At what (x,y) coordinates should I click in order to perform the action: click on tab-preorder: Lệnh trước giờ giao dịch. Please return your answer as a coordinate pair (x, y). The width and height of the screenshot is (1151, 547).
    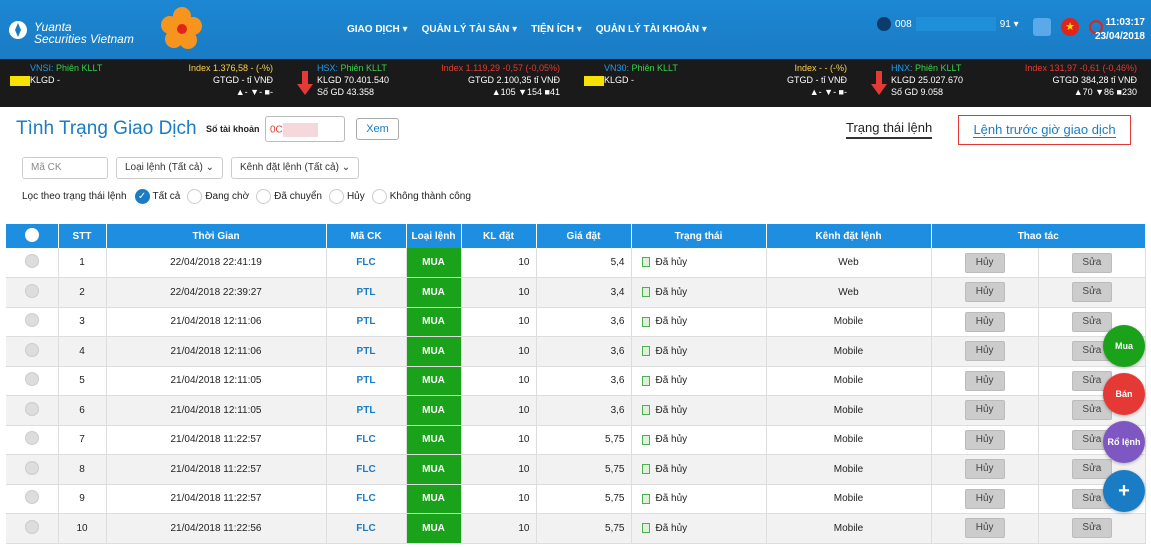
    Looking at the image, I should click on (1044, 130).